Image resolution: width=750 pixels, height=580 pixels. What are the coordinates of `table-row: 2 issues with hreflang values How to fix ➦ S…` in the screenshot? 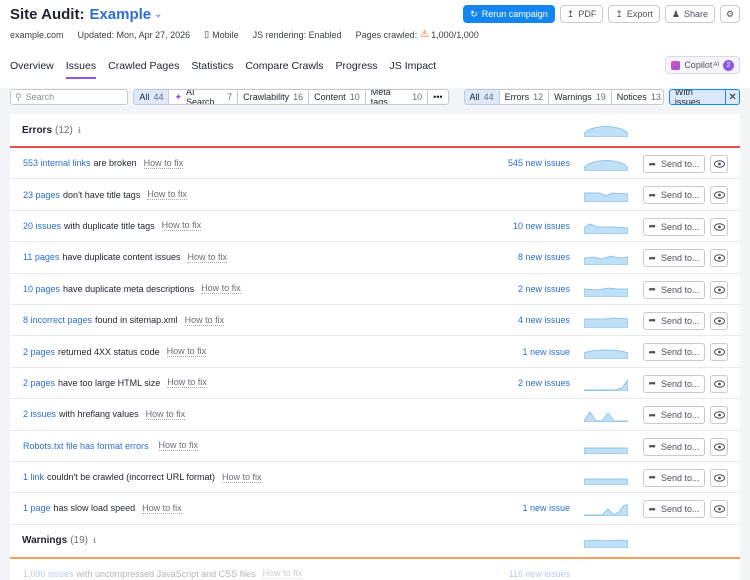 It's located at (375, 415).